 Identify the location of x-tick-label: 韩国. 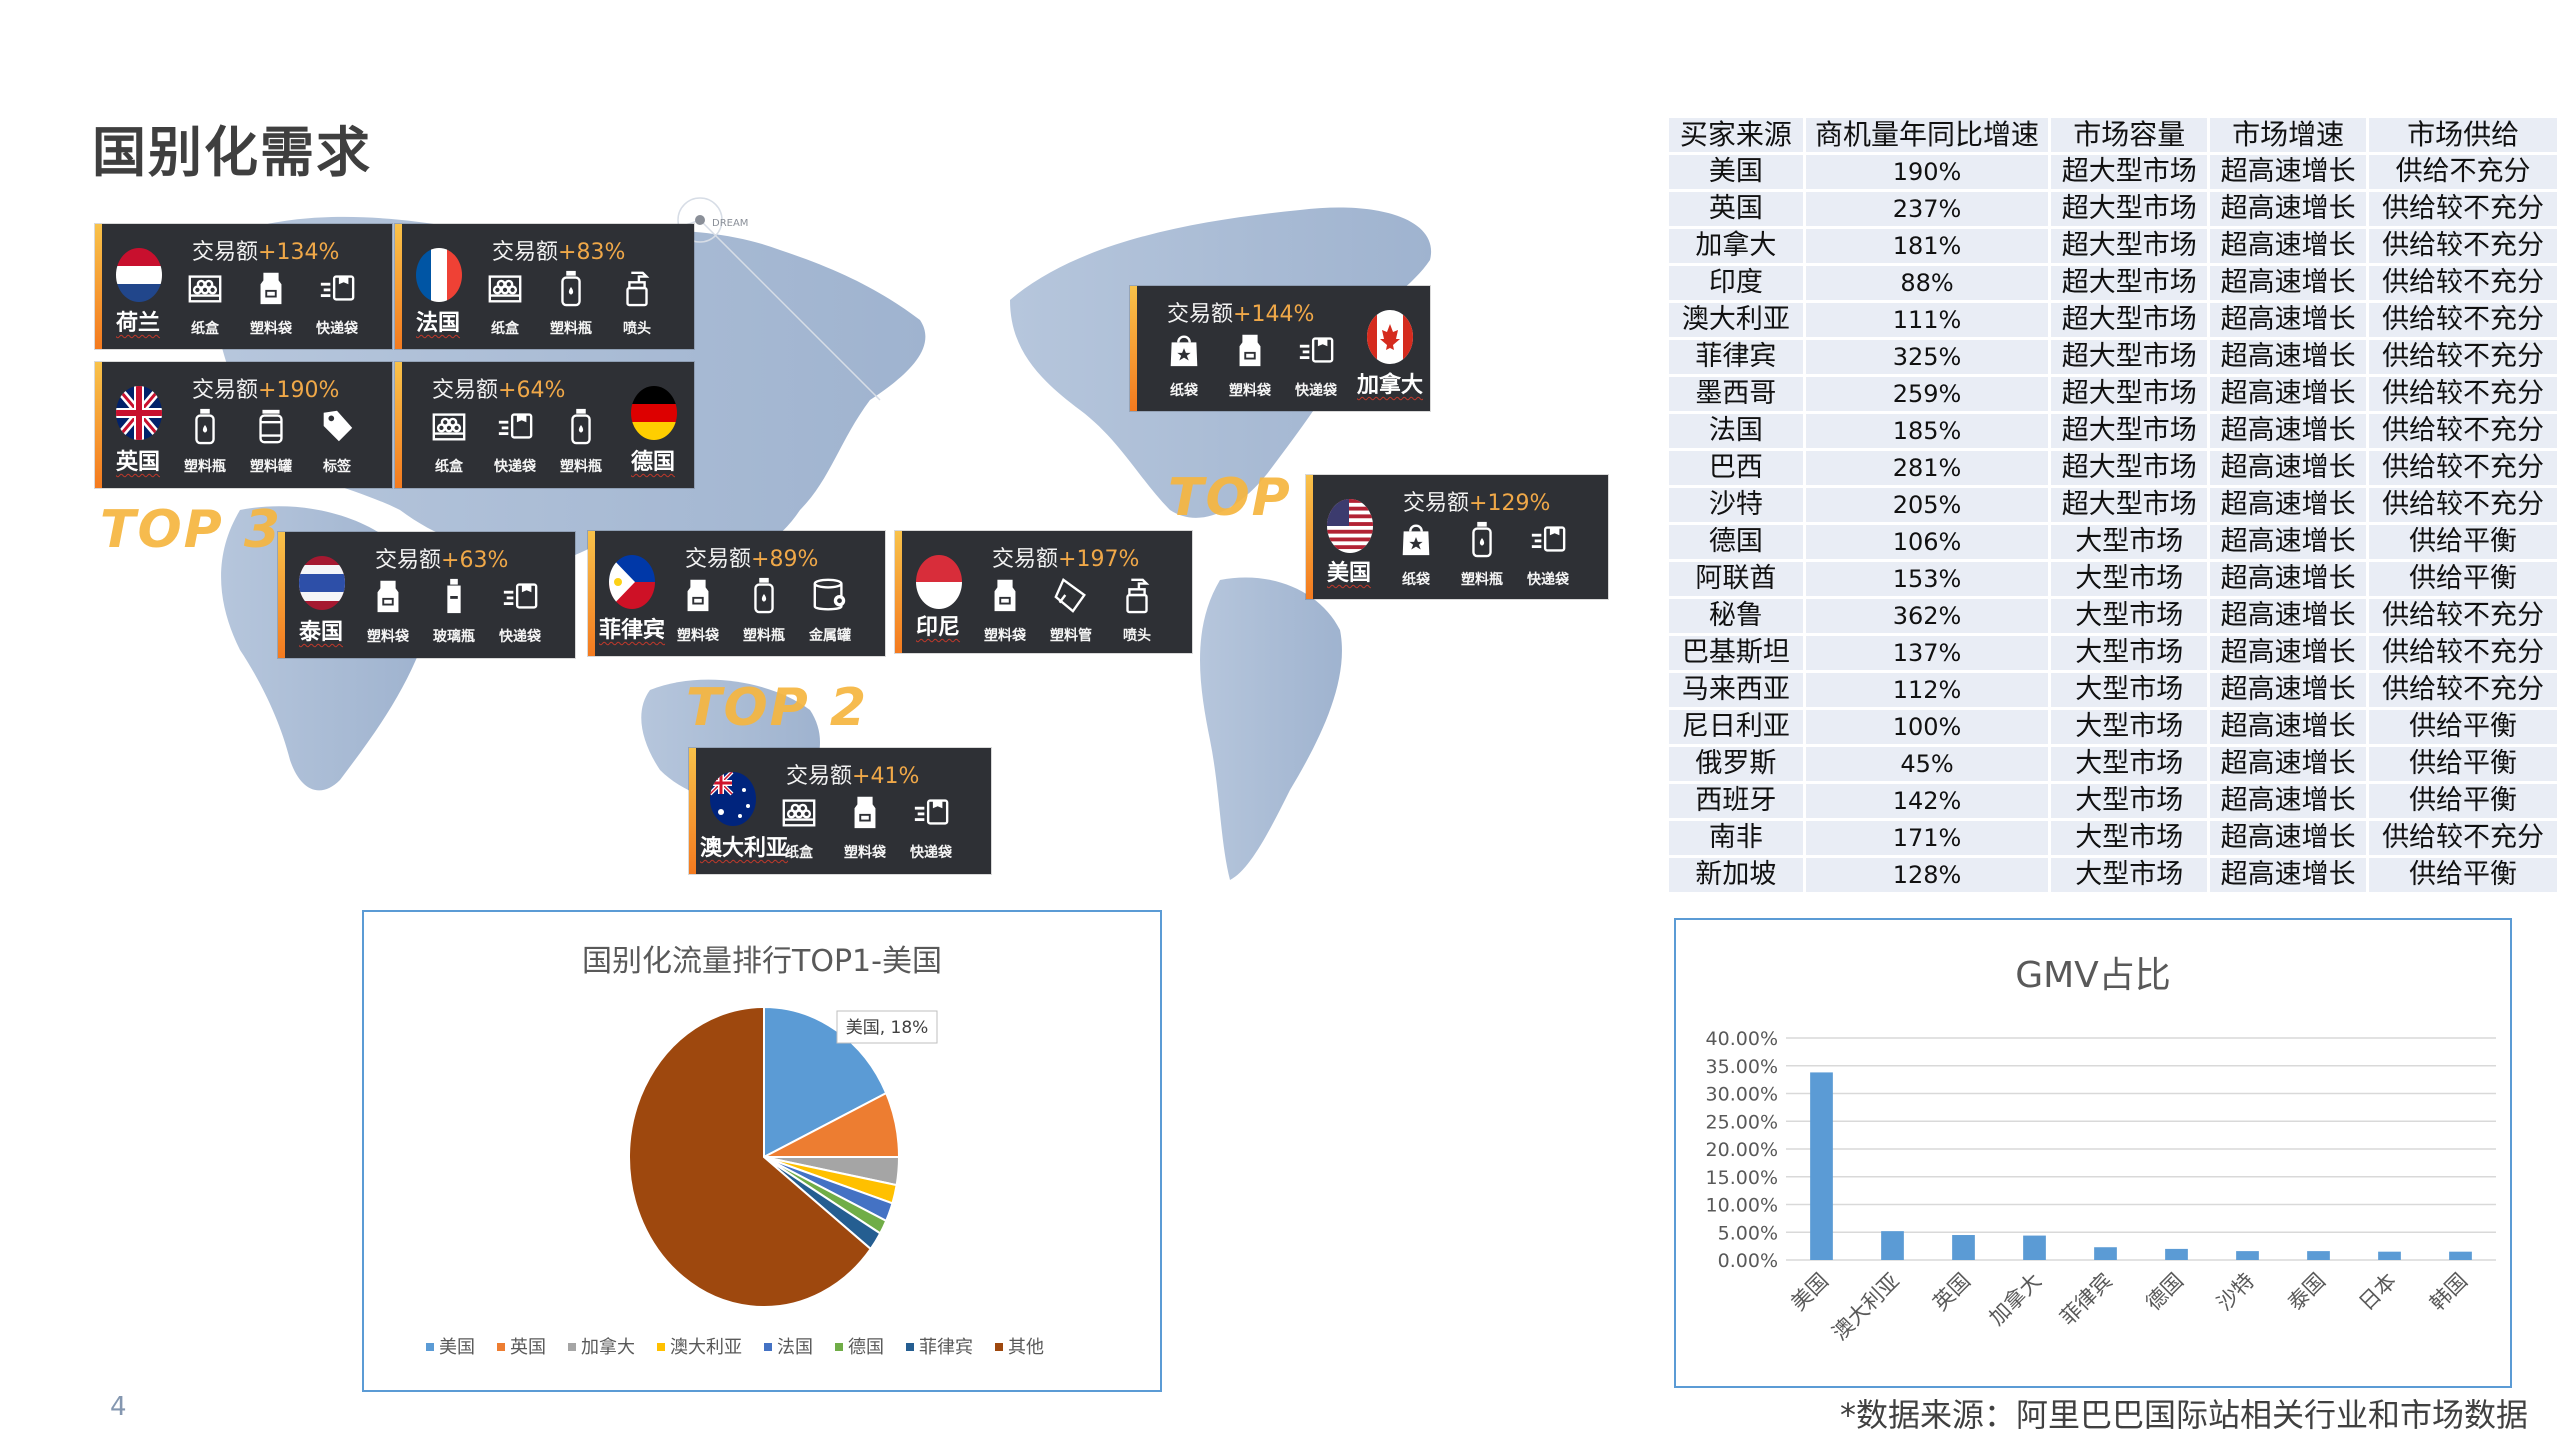
(2448, 1292).